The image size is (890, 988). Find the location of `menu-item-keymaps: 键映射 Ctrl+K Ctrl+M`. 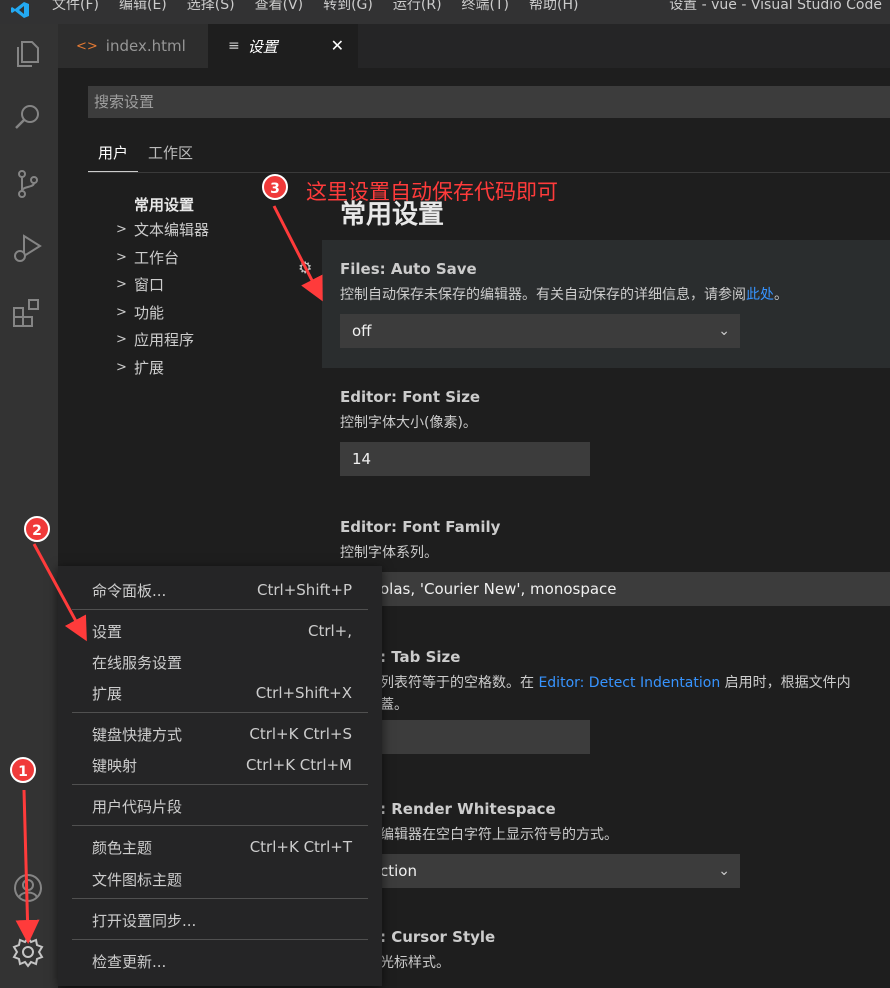

menu-item-keymaps: 键映射 Ctrl+K Ctrl+M is located at coordinates (222, 765).